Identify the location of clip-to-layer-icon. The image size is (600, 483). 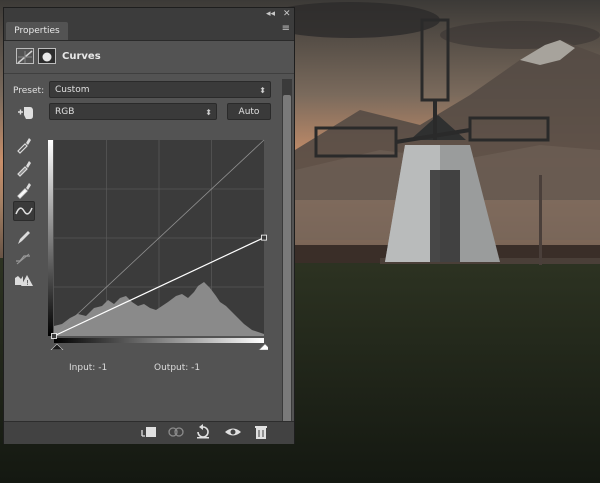
(149, 432).